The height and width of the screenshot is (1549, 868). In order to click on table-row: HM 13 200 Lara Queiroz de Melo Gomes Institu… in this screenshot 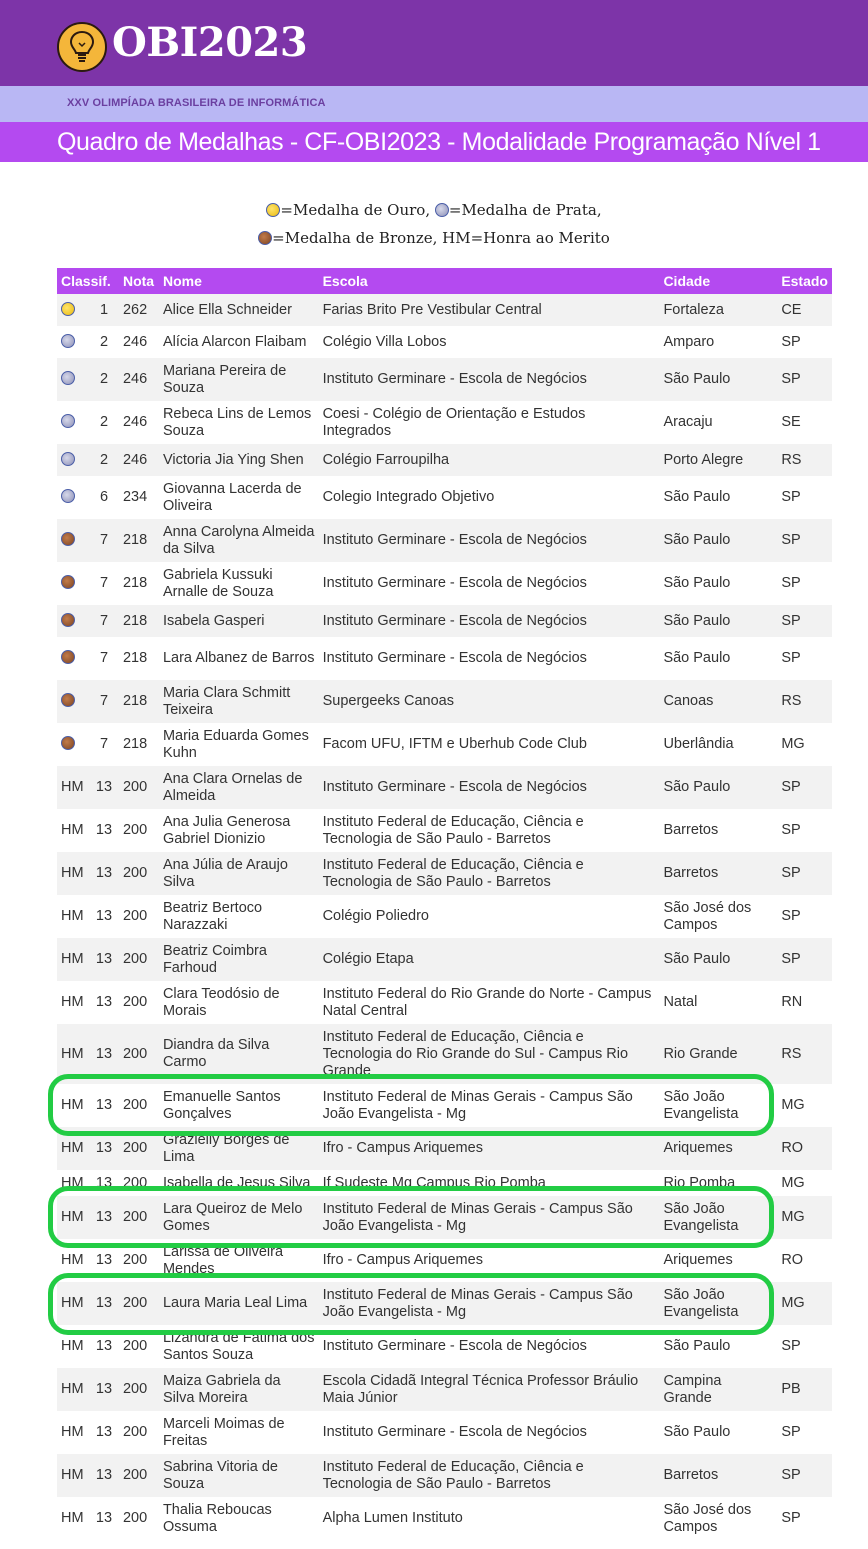, I will do `click(444, 1217)`.